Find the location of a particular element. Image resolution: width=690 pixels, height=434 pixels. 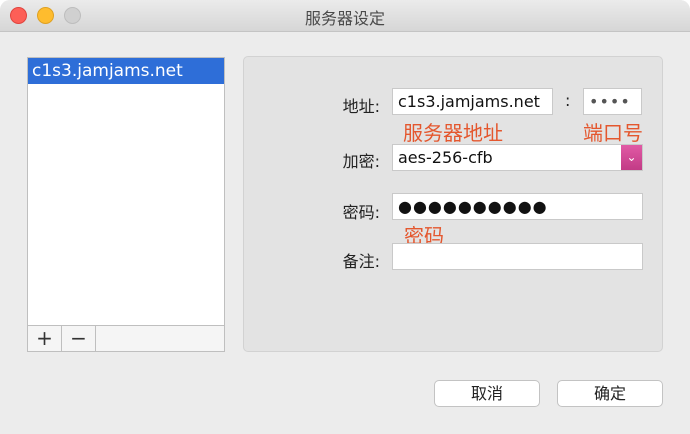

cipher-value: aes-256-cfb is located at coordinates (445, 157).